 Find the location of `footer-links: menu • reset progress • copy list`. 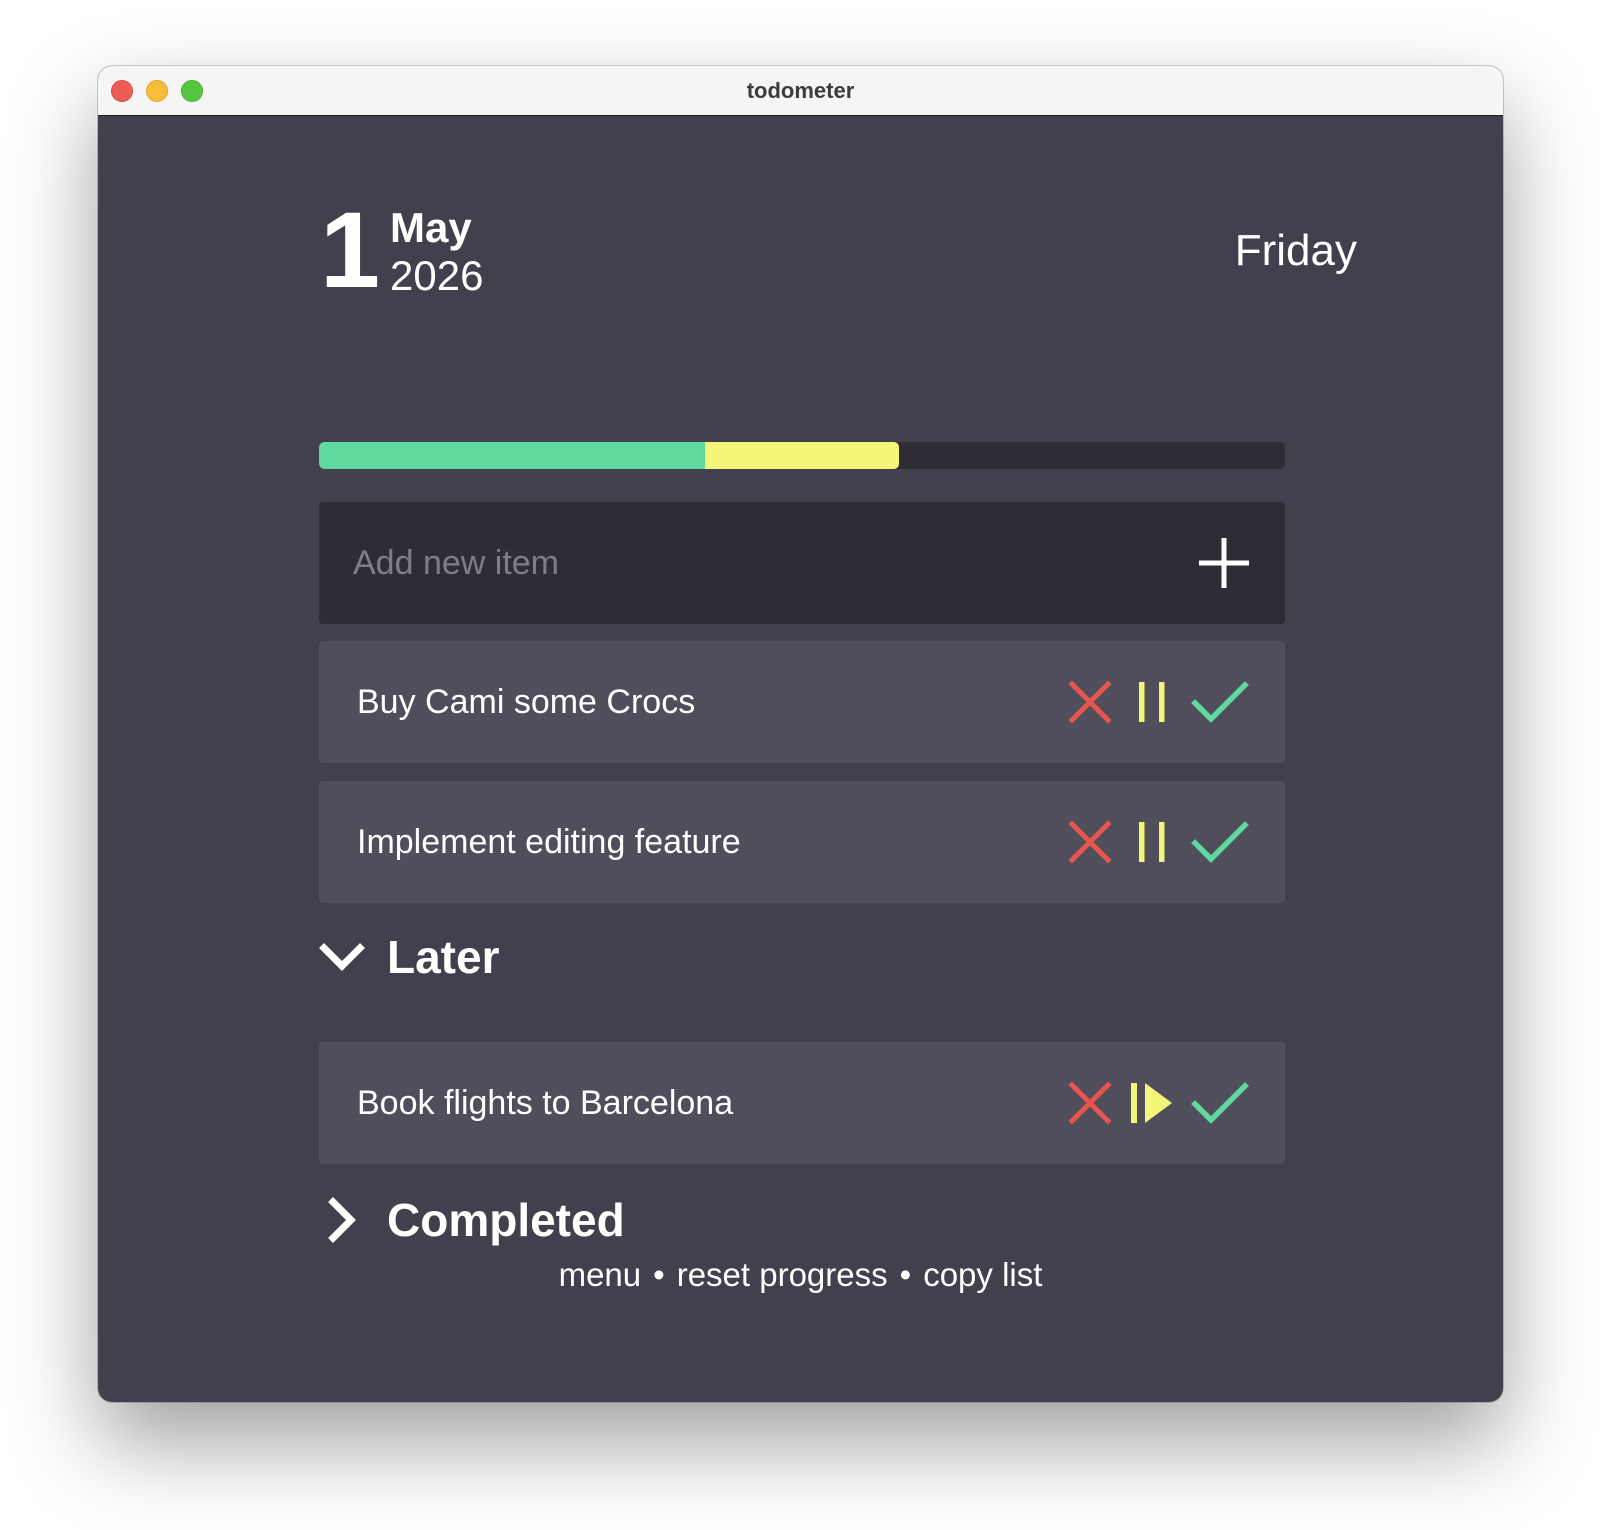

footer-links: menu • reset progress • copy list is located at coordinates (800, 1275).